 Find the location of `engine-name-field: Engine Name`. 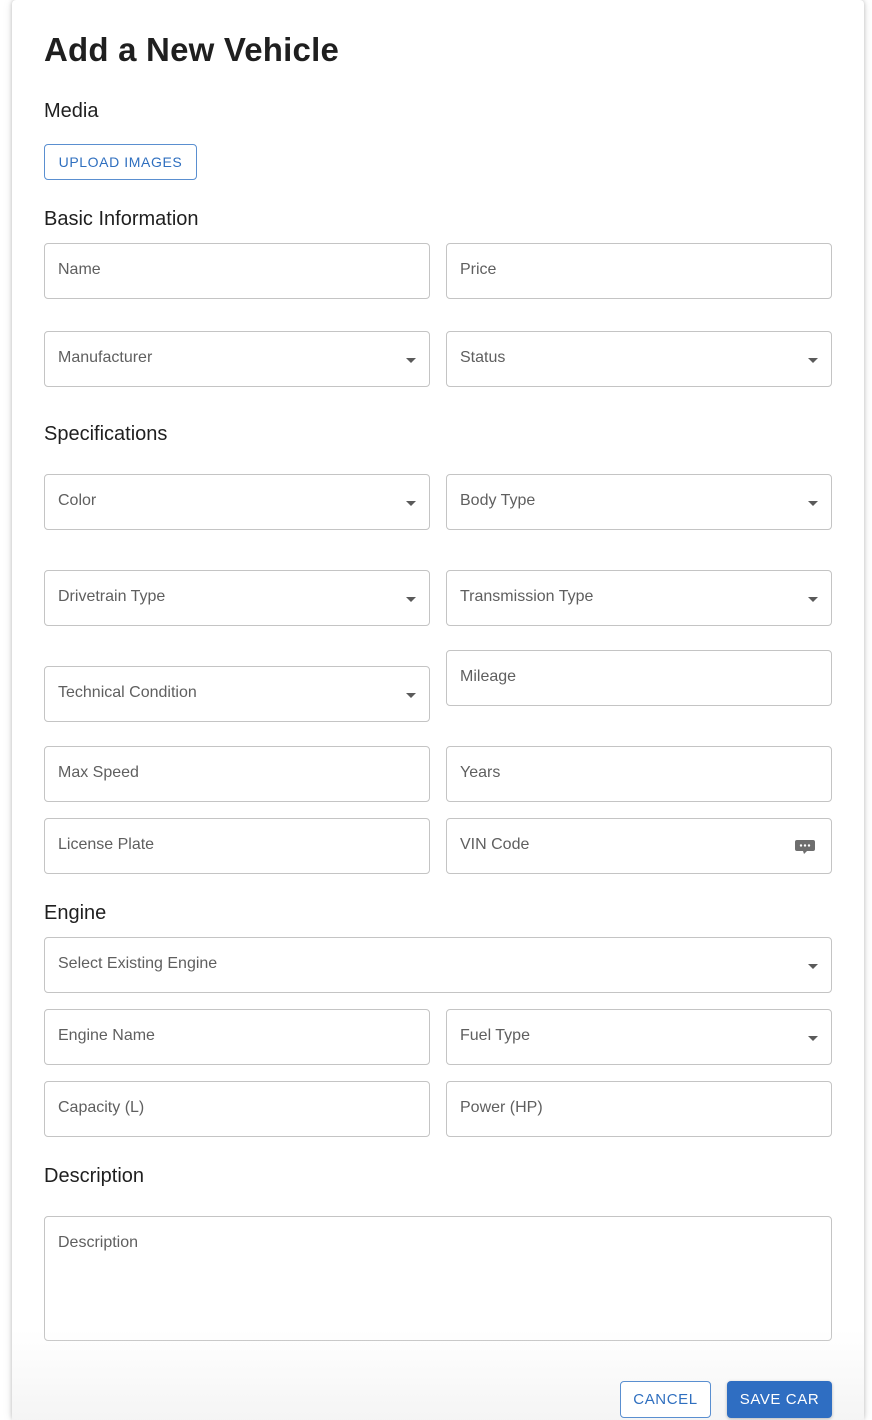

engine-name-field: Engine Name is located at coordinates (237, 1037).